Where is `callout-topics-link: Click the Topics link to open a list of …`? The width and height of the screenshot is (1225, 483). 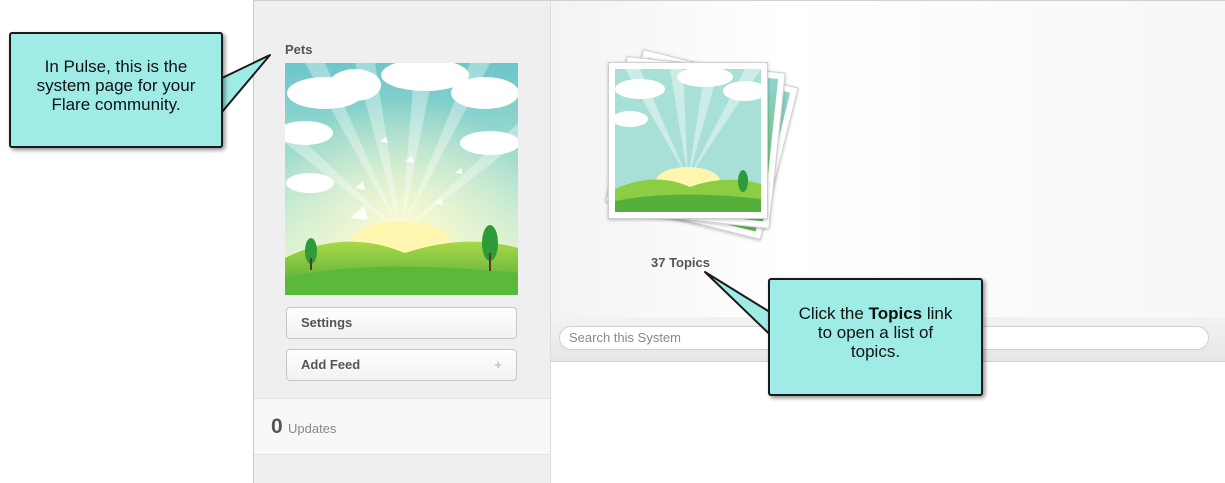 callout-topics-link: Click the Topics link to open a list of … is located at coordinates (875, 337).